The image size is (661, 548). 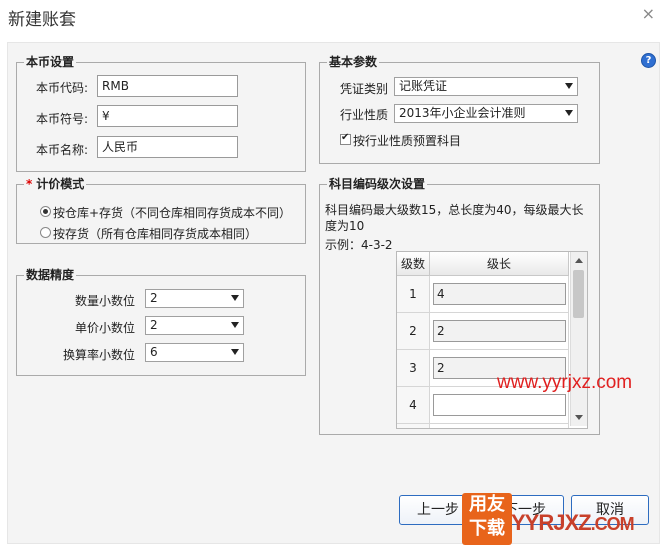 I want to click on coding-description: 科目编码最大级数15，总长度为40，每级最大长度为10, so click(x=454, y=218).